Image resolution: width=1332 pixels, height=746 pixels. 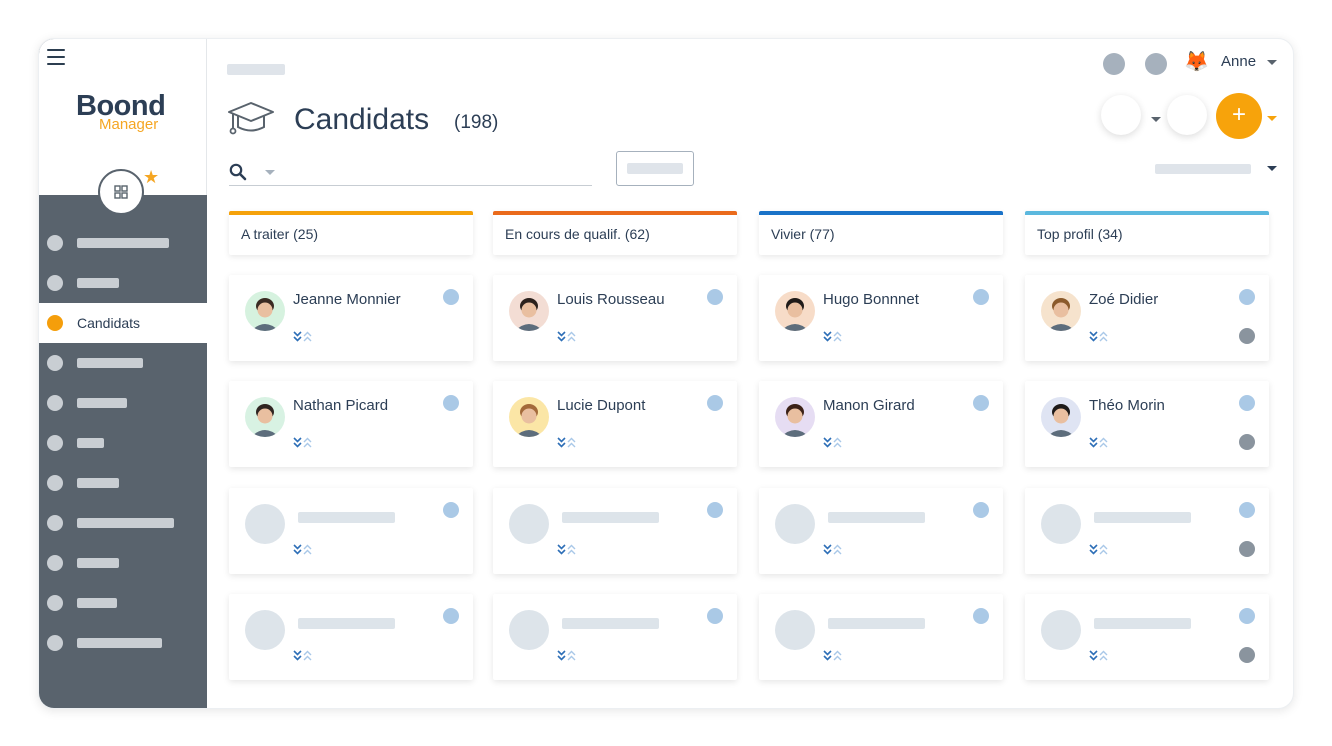 What do you see at coordinates (151, 177) in the screenshot?
I see `sparkle-star-icon: ★` at bounding box center [151, 177].